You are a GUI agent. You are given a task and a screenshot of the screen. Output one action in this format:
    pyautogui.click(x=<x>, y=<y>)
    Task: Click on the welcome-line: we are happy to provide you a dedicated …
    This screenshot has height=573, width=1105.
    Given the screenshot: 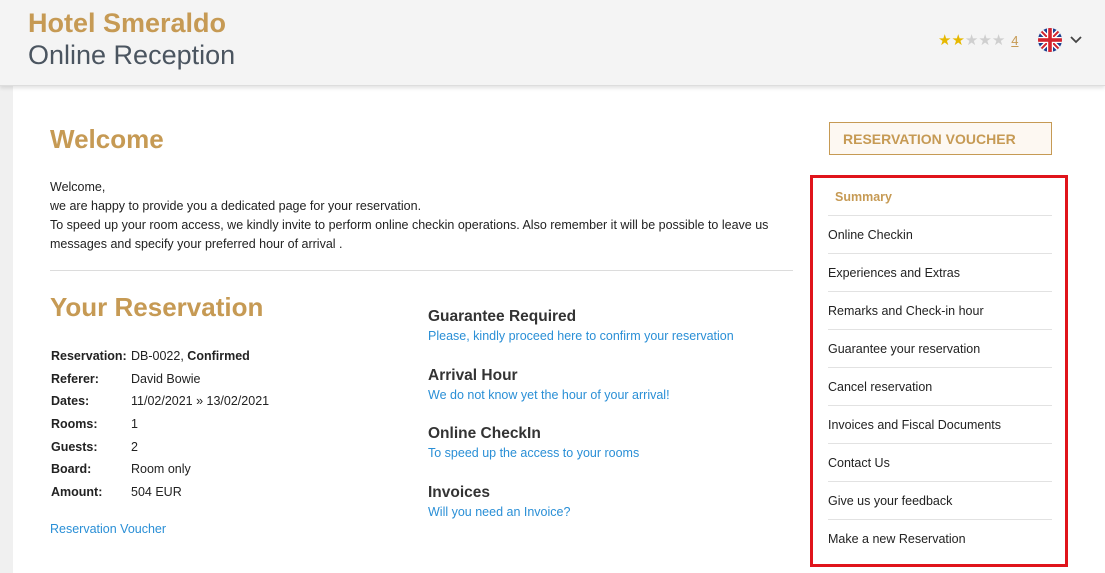 What is the action you would take?
    pyautogui.click(x=236, y=206)
    